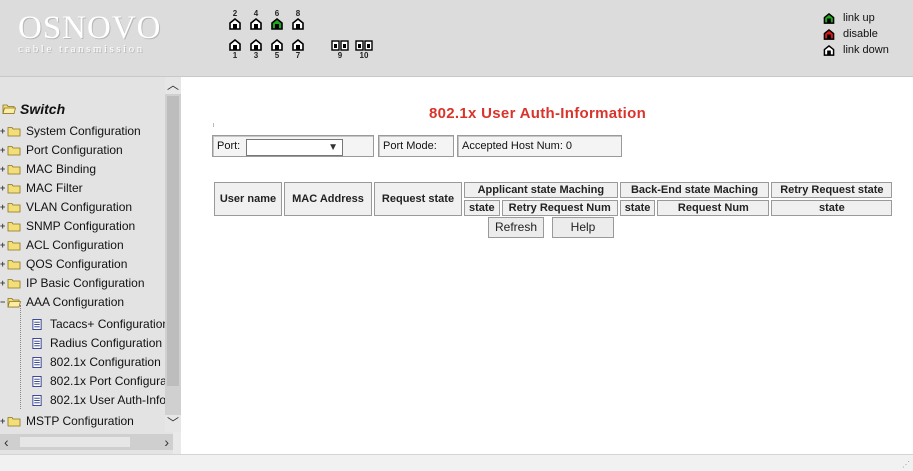  What do you see at coordinates (340, 55) in the screenshot?
I see `port-number: 9` at bounding box center [340, 55].